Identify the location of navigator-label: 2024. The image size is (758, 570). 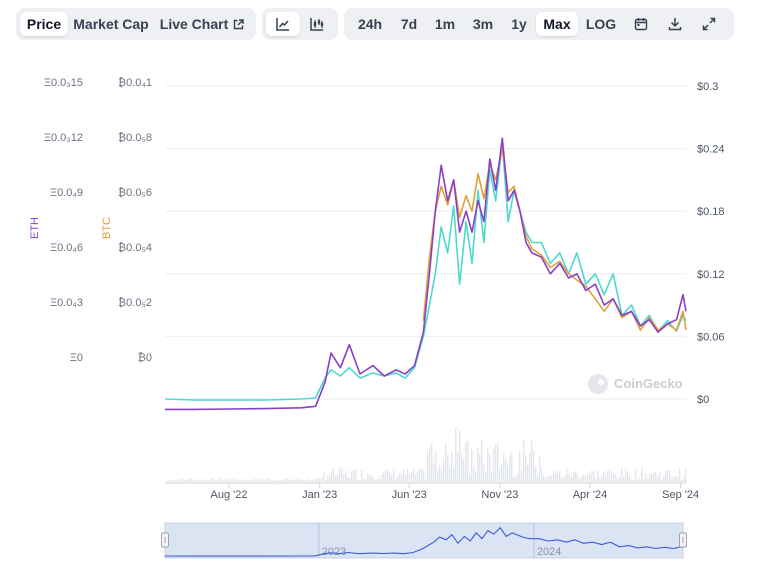
(549, 552).